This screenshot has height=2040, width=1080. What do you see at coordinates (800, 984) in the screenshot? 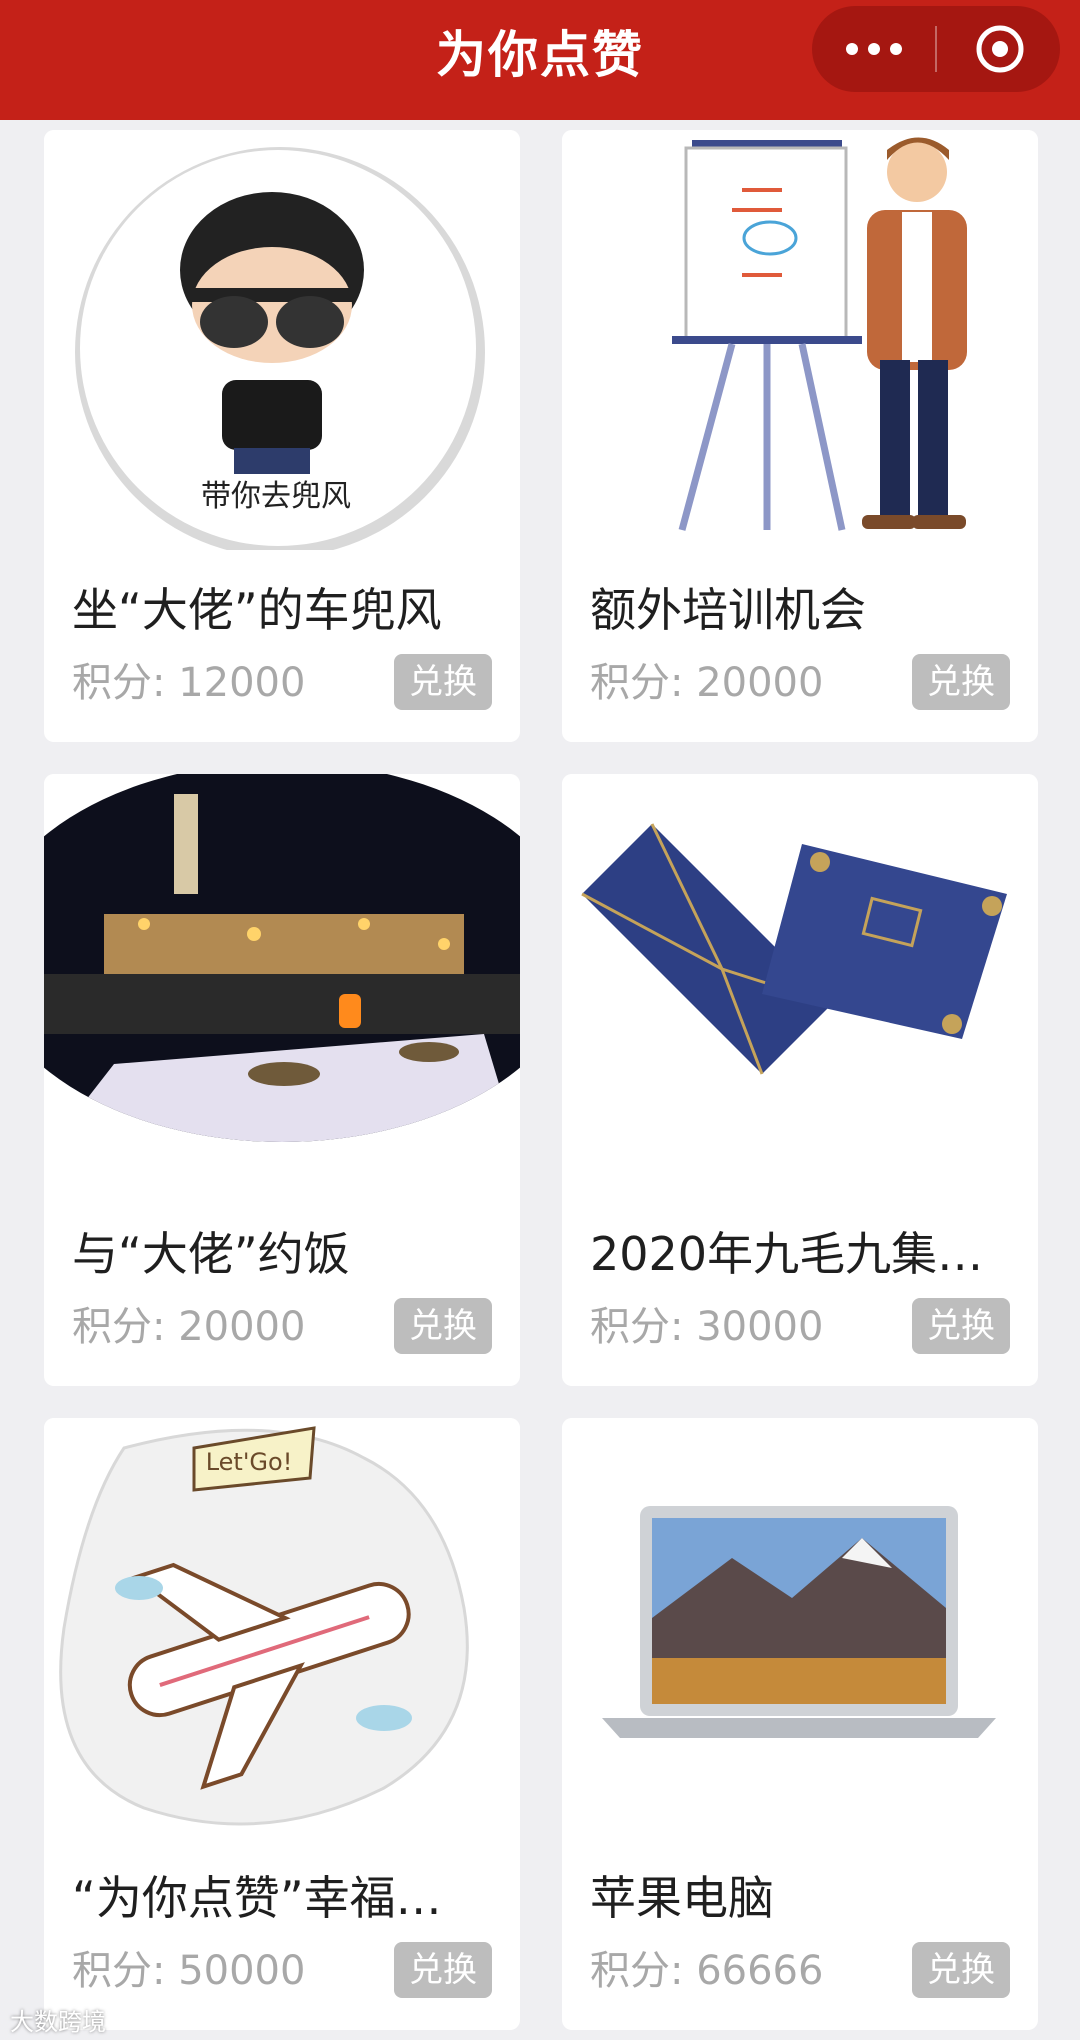
I see `invitation-envelope-image` at bounding box center [800, 984].